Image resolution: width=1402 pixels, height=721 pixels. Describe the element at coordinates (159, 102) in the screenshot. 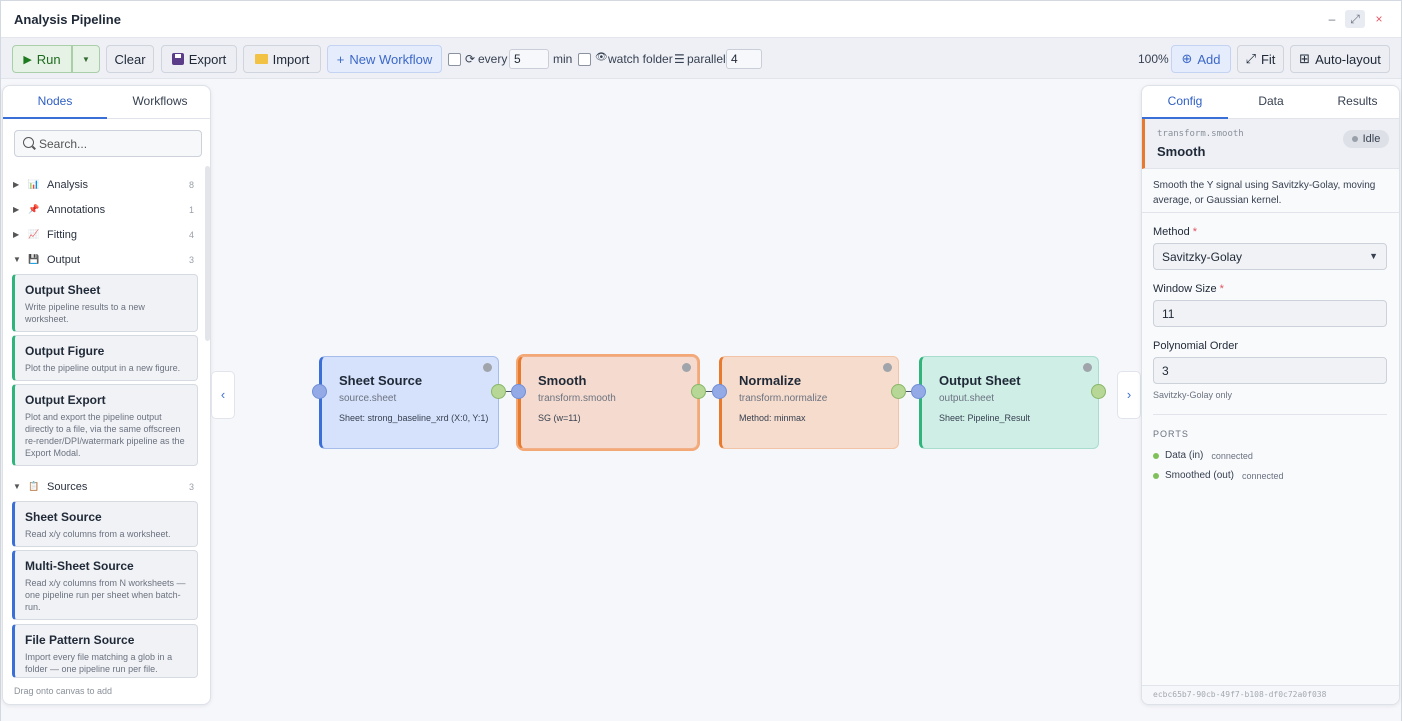

I see `tab-workflows: Workflows` at that location.